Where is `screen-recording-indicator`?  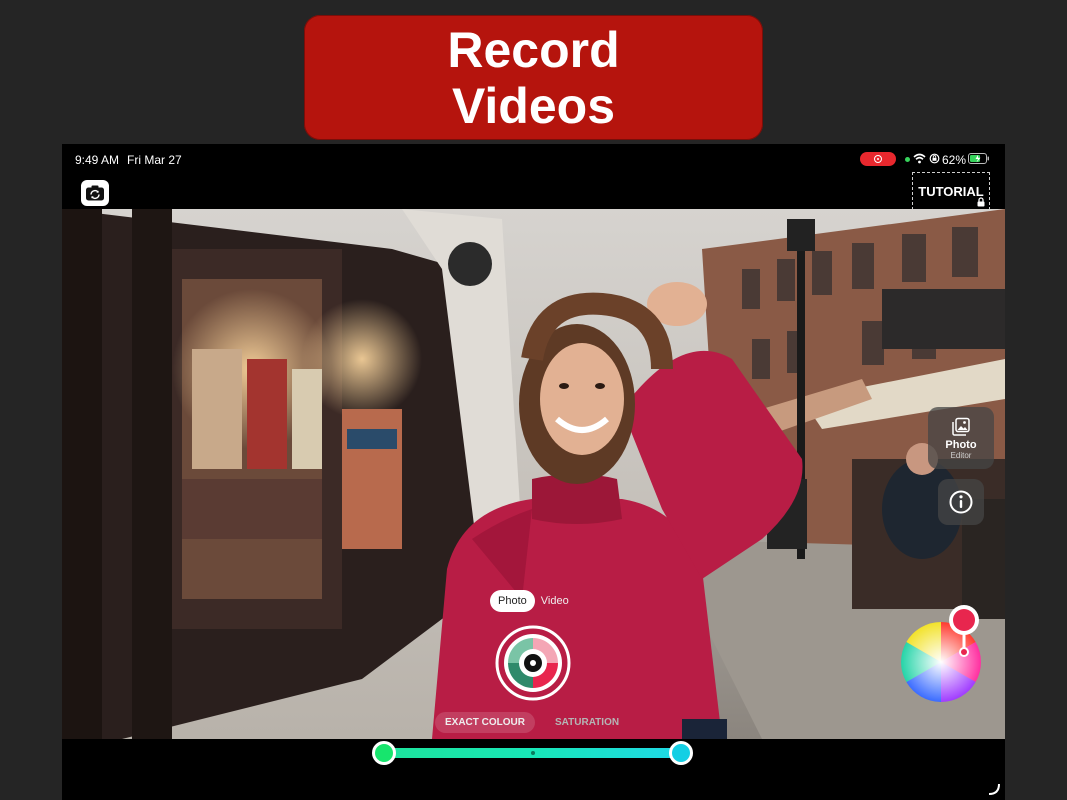
screen-recording-indicator is located at coordinates (878, 159).